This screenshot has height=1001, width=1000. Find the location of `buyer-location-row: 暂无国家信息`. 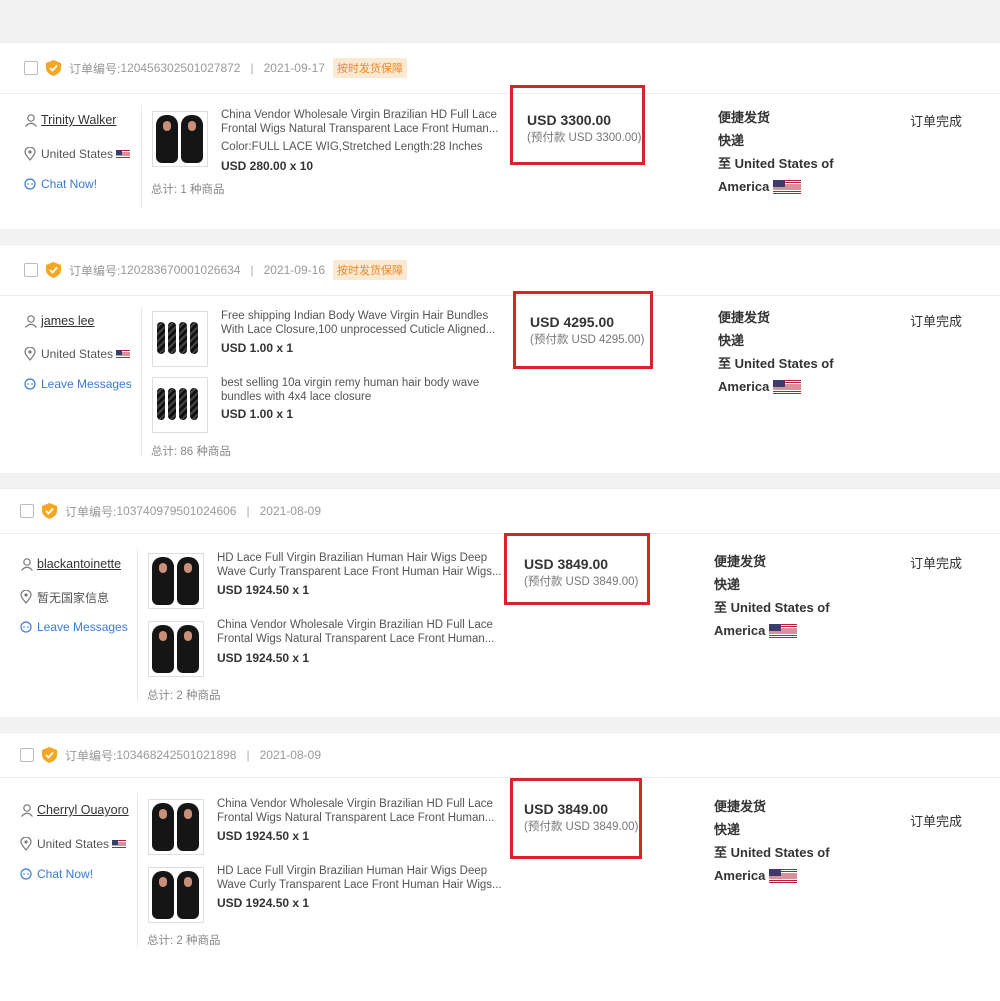

buyer-location-row: 暂无国家信息 is located at coordinates (64, 597).